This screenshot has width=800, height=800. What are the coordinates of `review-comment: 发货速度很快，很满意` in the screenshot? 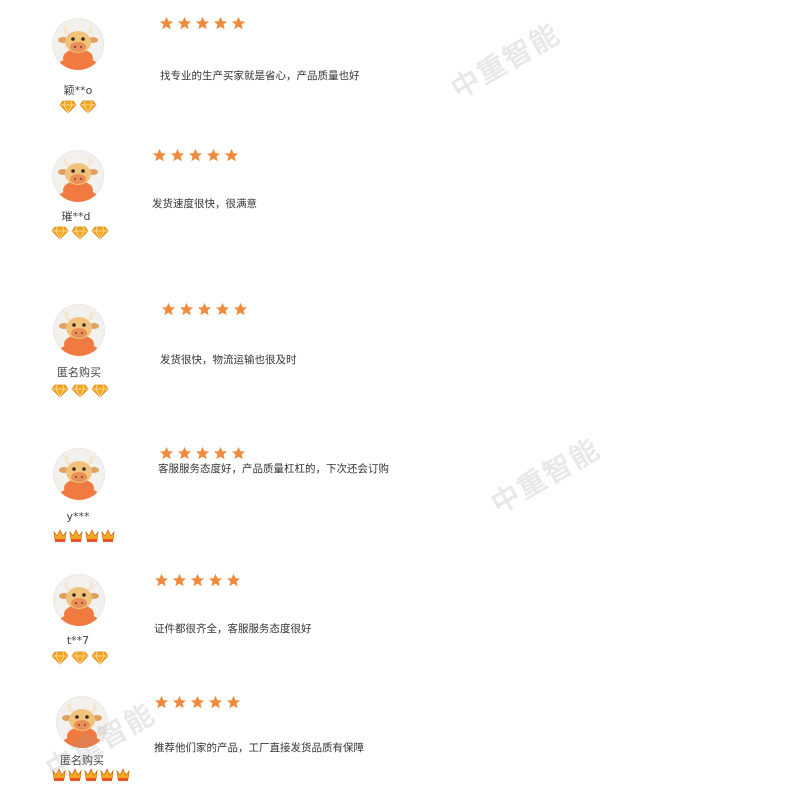 It's located at (204, 204).